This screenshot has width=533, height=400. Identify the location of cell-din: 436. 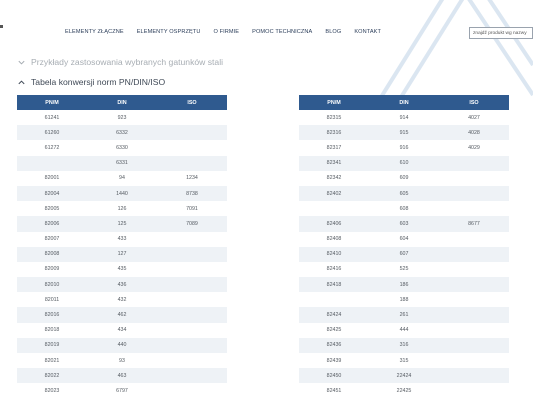
(122, 285).